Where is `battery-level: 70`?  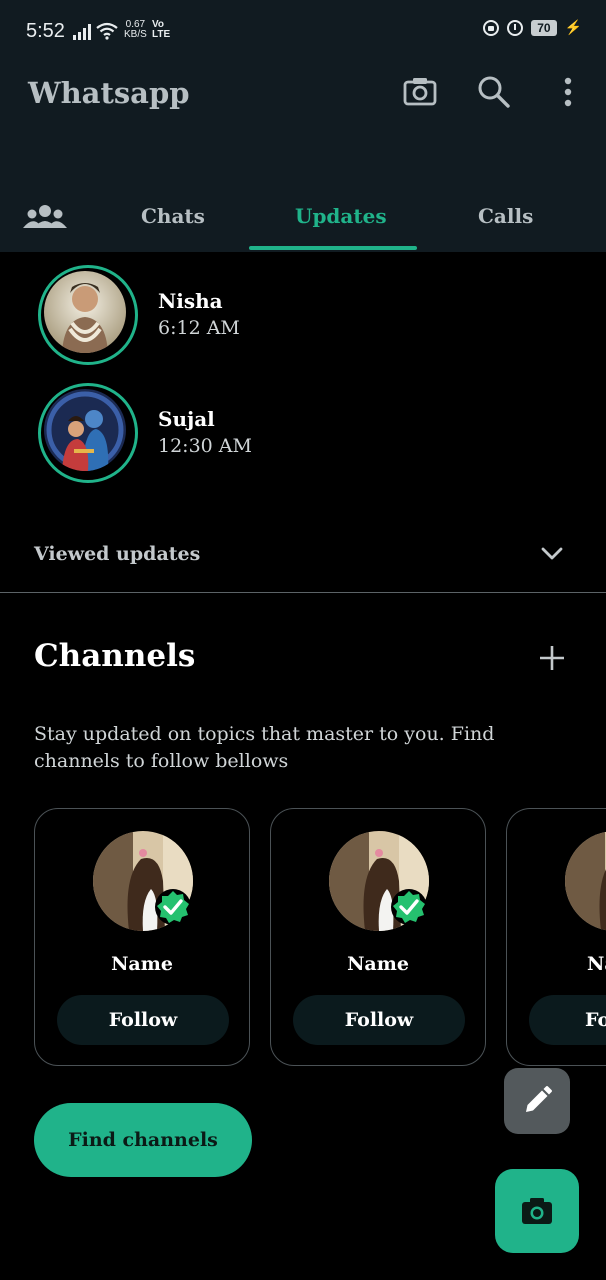
battery-level: 70 is located at coordinates (544, 28).